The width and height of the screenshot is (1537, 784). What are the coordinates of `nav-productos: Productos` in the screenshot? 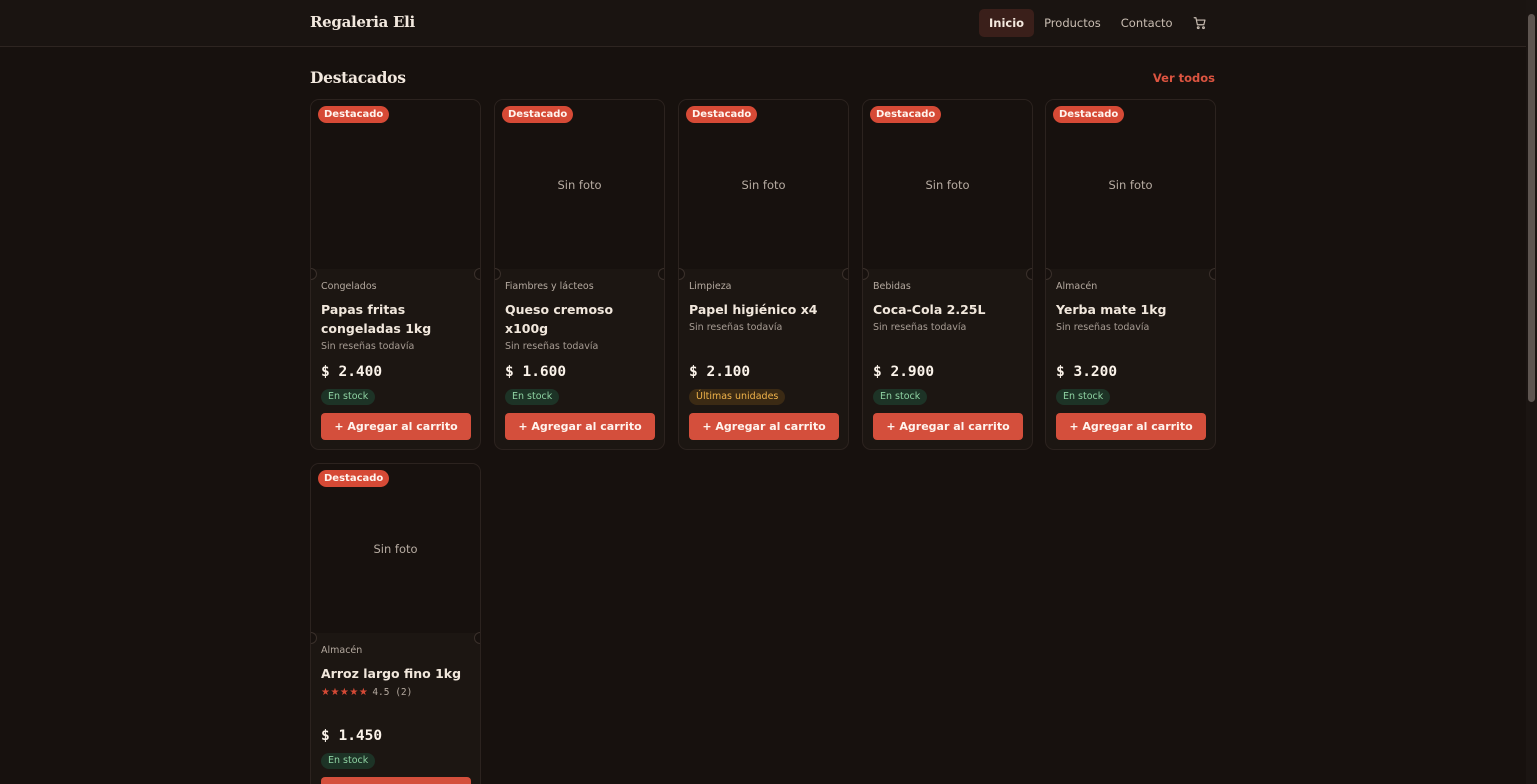 It's located at (1072, 23).